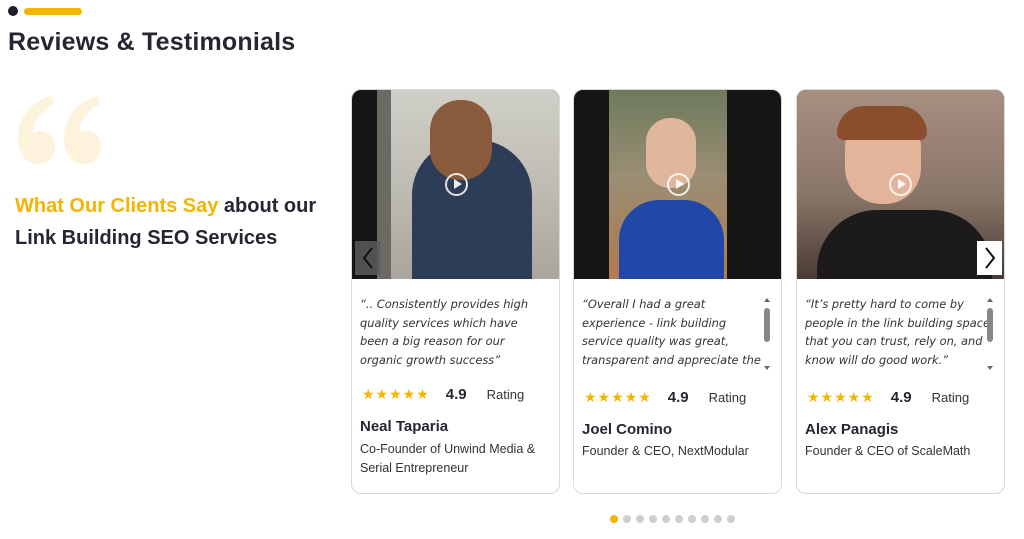 The width and height of the screenshot is (1024, 539). What do you see at coordinates (888, 451) in the screenshot?
I see `client-role: Founder & CEO of ScaleMath` at bounding box center [888, 451].